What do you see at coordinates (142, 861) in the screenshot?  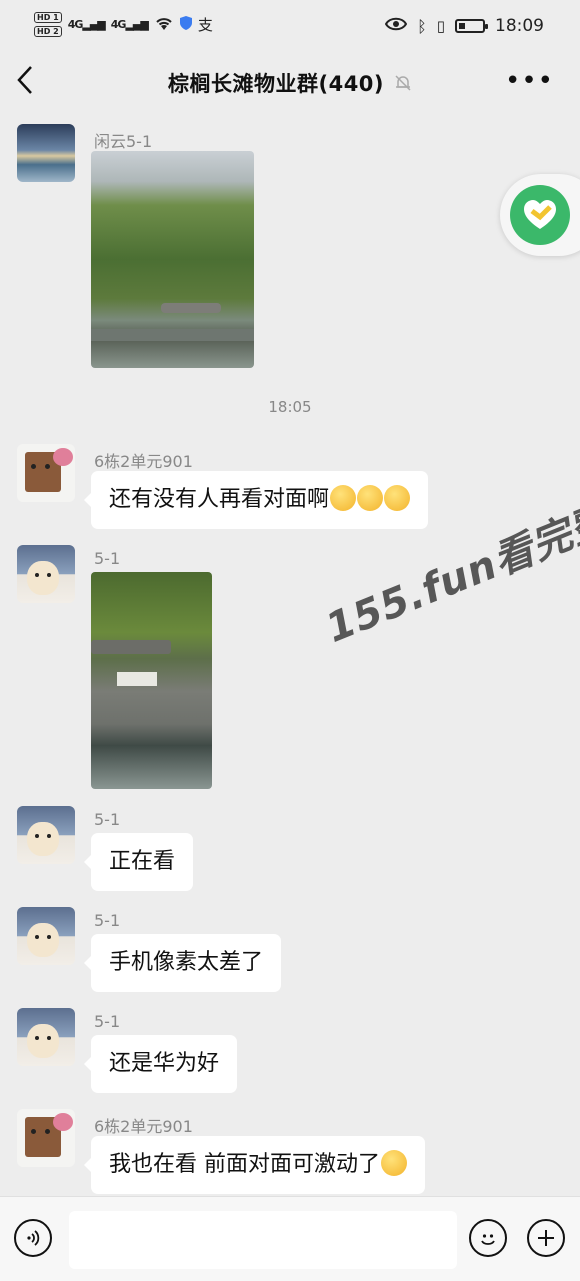 I see `message-text: 正在看` at bounding box center [142, 861].